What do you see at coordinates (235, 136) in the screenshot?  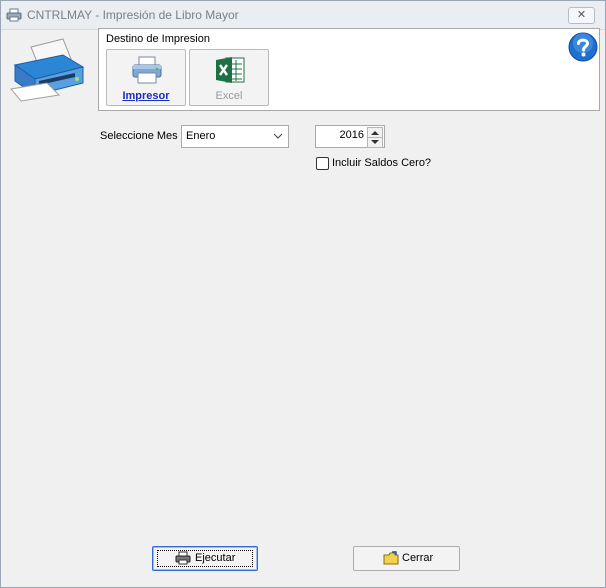 I see `month-select: Enero` at bounding box center [235, 136].